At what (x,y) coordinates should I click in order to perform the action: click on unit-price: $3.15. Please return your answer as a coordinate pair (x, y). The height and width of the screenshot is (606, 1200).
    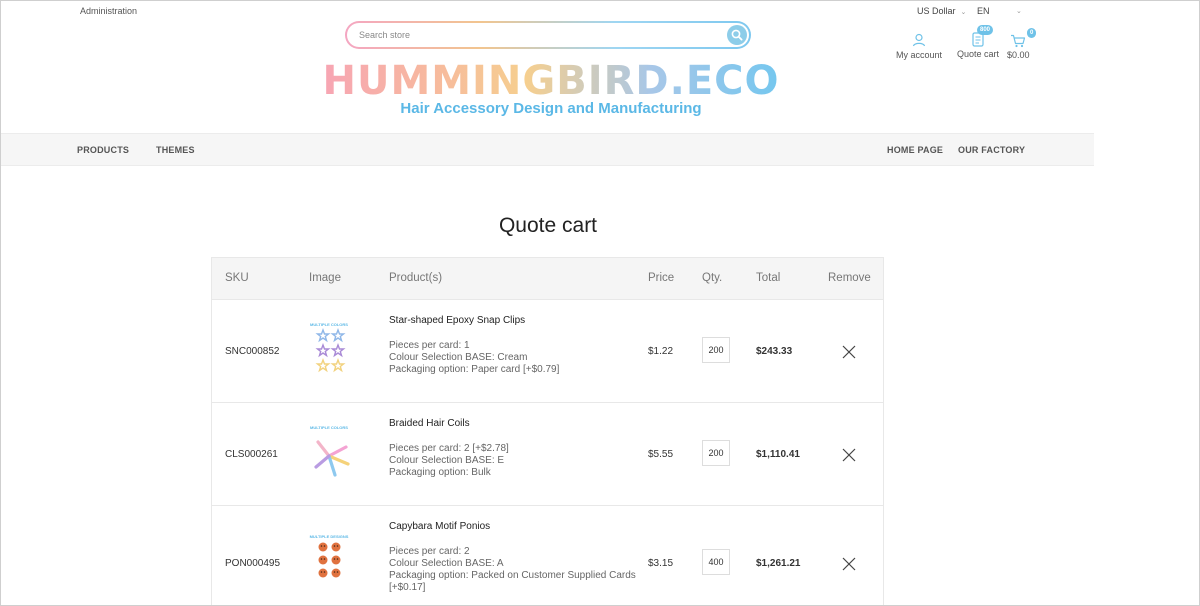
    Looking at the image, I should click on (661, 563).